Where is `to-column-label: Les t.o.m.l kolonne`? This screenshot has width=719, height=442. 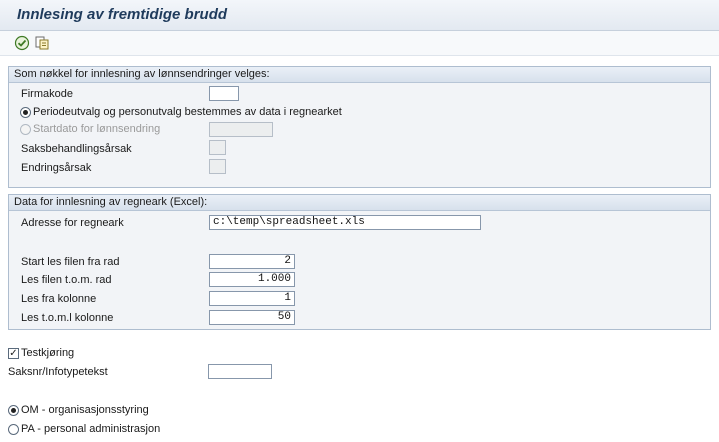
to-column-label: Les t.o.m.l kolonne is located at coordinates (67, 318).